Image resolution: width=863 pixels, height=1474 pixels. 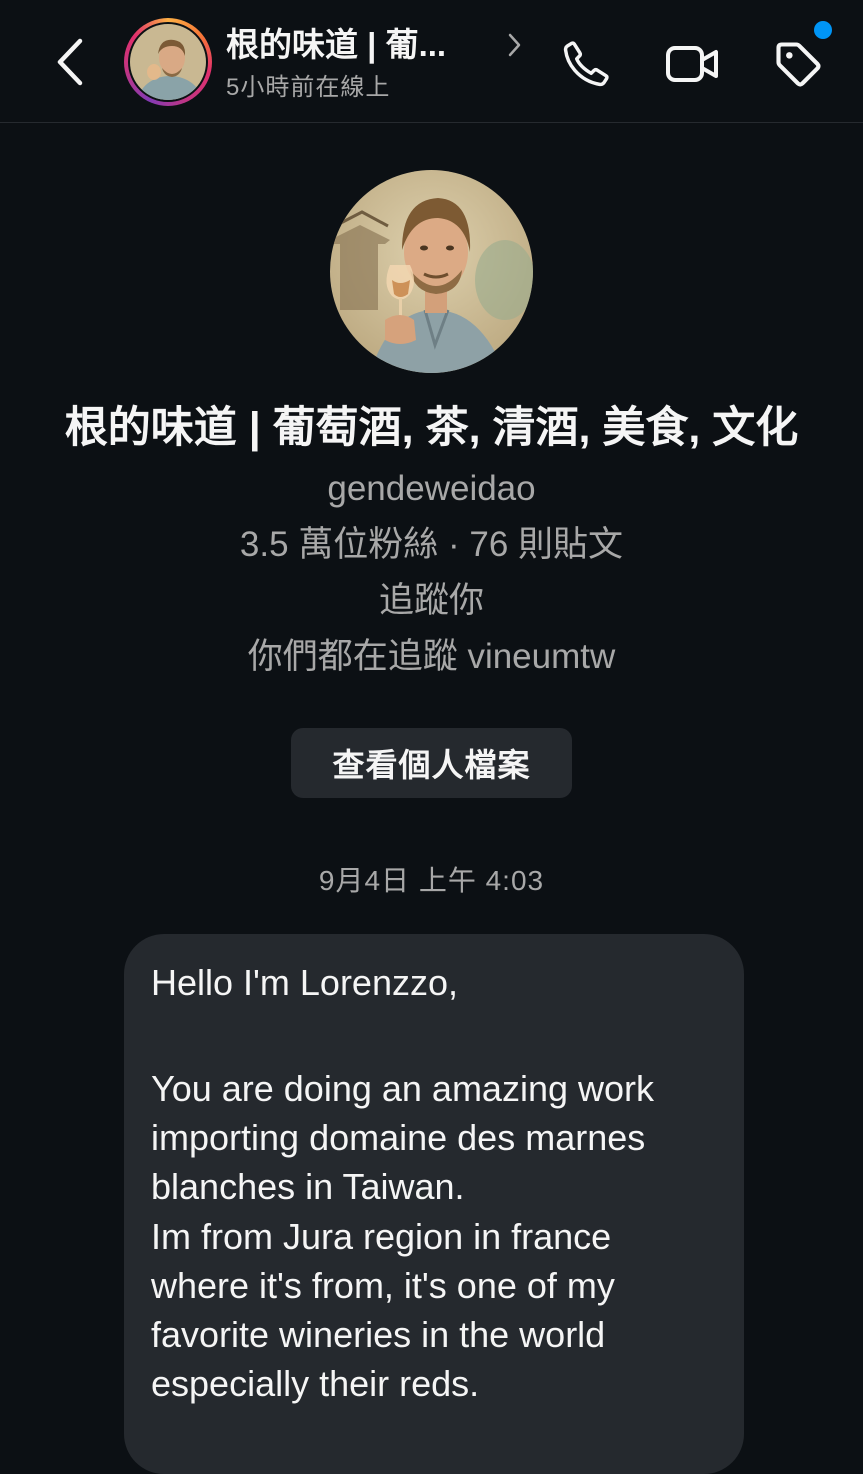 What do you see at coordinates (431, 763) in the screenshot?
I see `view-profile-button: 查看個人檔案` at bounding box center [431, 763].